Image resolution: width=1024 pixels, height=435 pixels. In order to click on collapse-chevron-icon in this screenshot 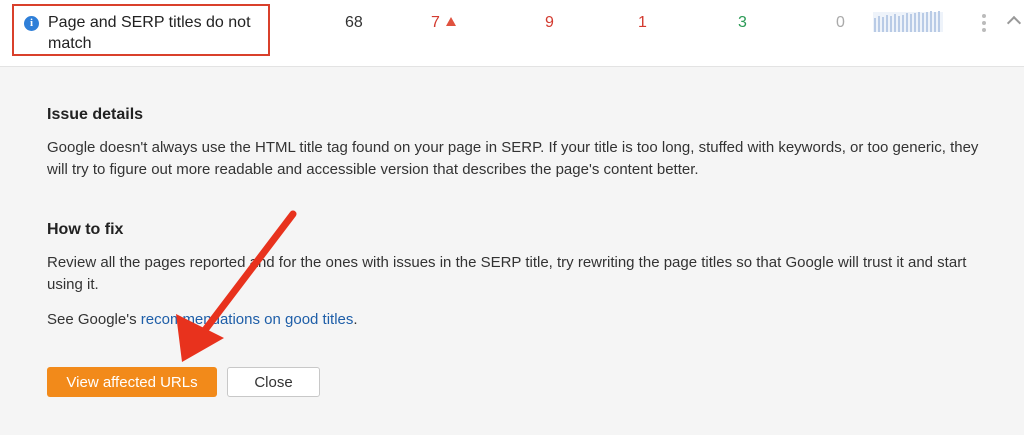, I will do `click(1014, 20)`.